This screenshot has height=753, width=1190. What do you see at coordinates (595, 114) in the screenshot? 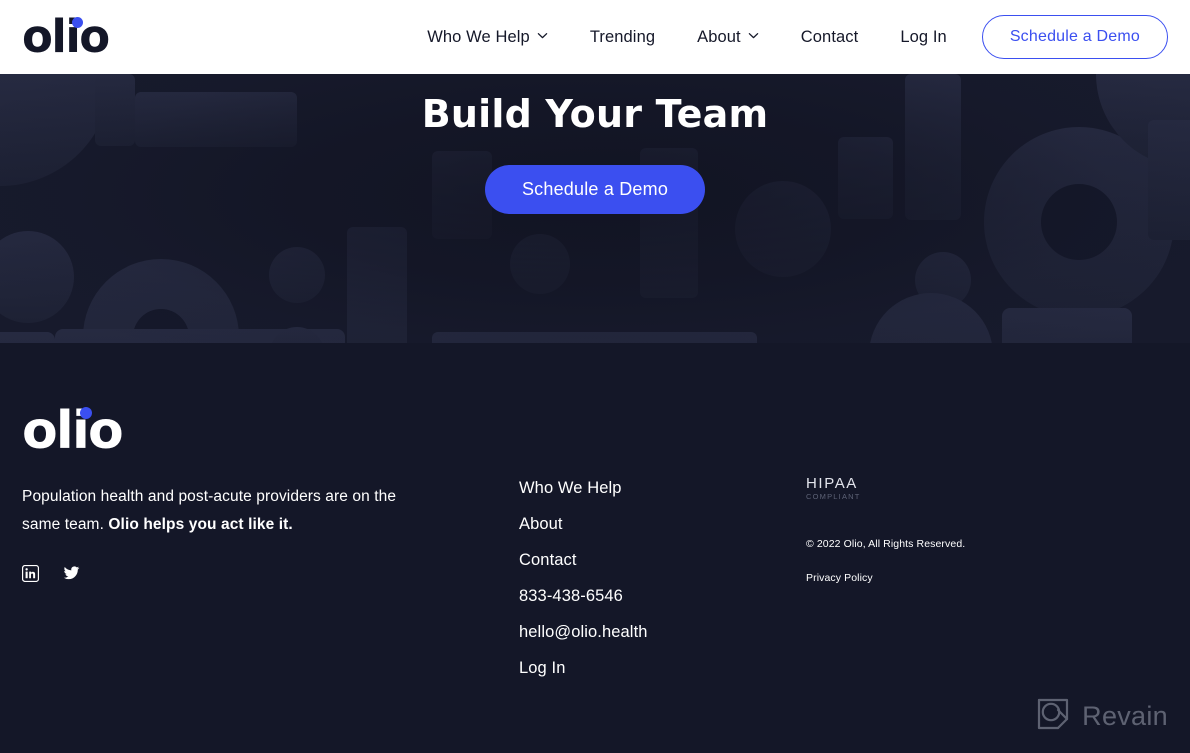
I see `hero-title: Build Your Team` at bounding box center [595, 114].